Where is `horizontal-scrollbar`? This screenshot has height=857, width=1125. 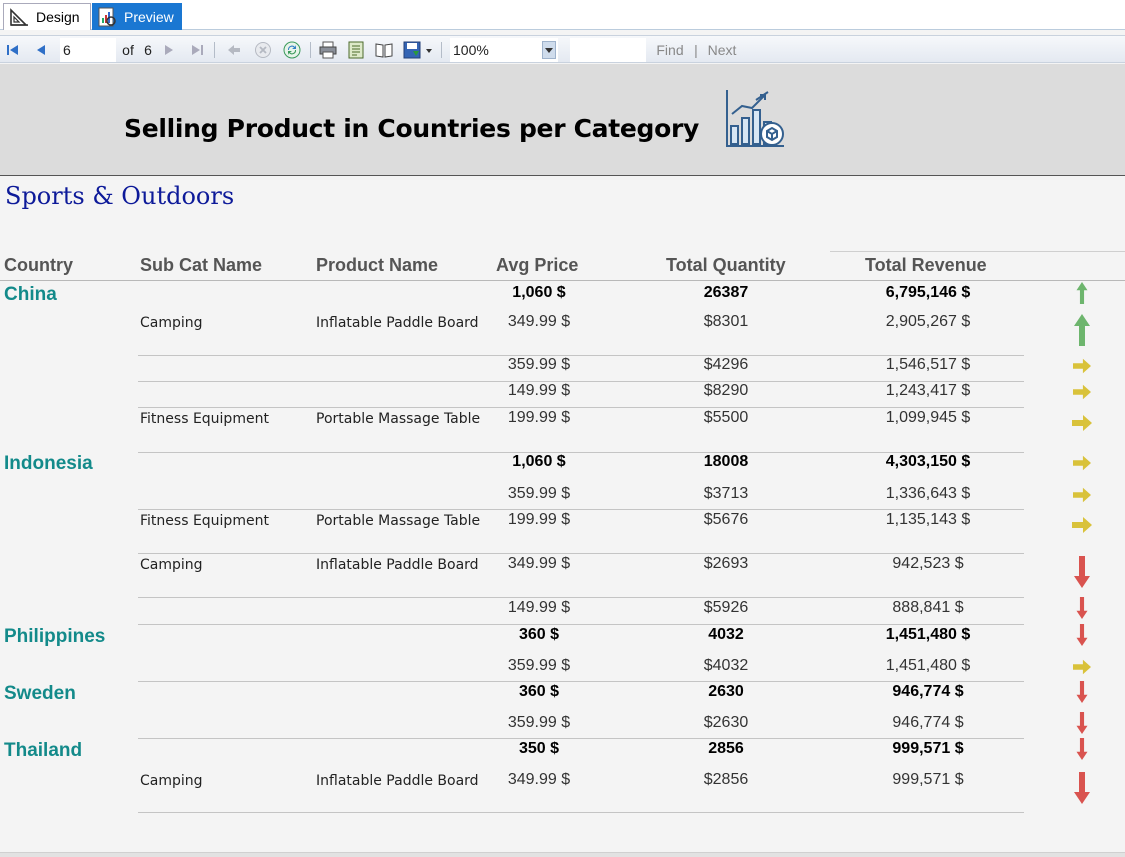
horizontal-scrollbar is located at coordinates (562, 854).